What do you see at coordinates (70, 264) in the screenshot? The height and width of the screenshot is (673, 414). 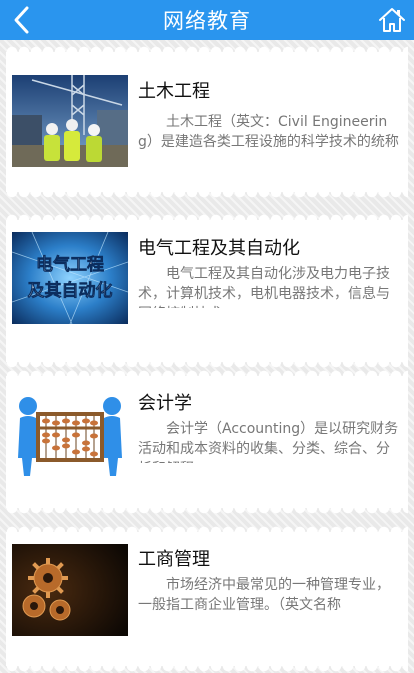 I see `image-caption-line1: 电气工程` at bounding box center [70, 264].